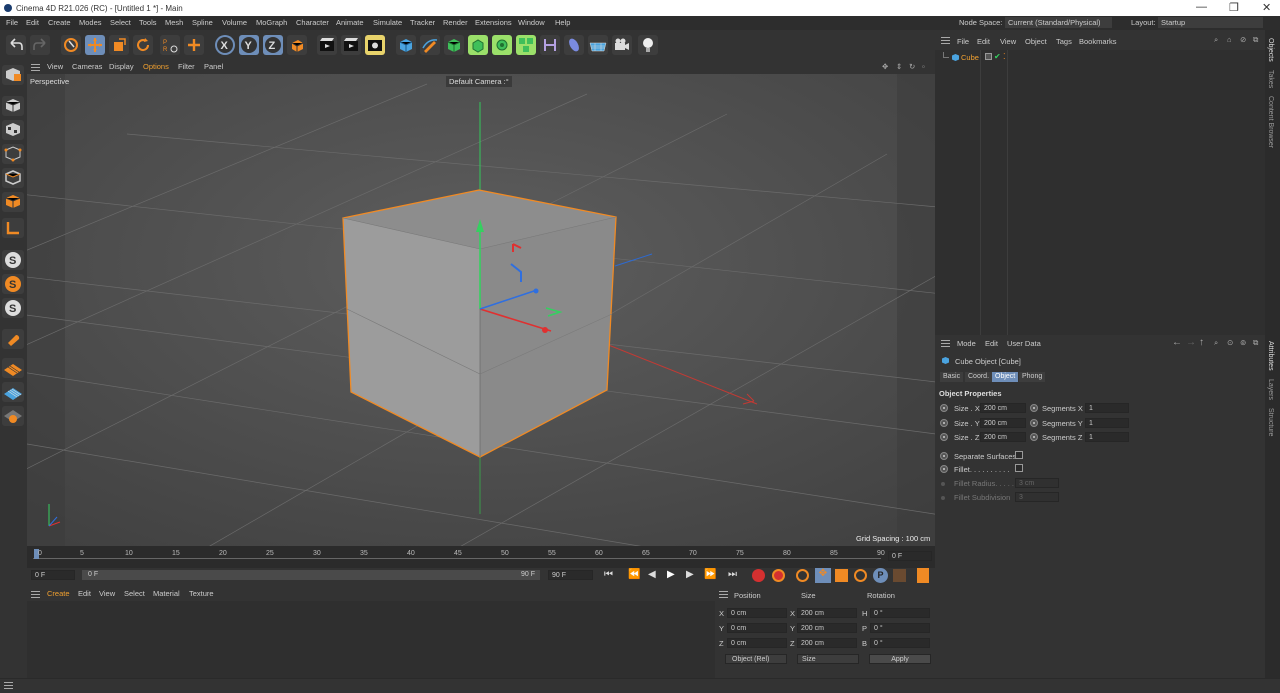 This screenshot has width=1280, height=693. Describe the element at coordinates (273, 45) in the screenshot. I see `z-axis-lock-button: Z` at that location.